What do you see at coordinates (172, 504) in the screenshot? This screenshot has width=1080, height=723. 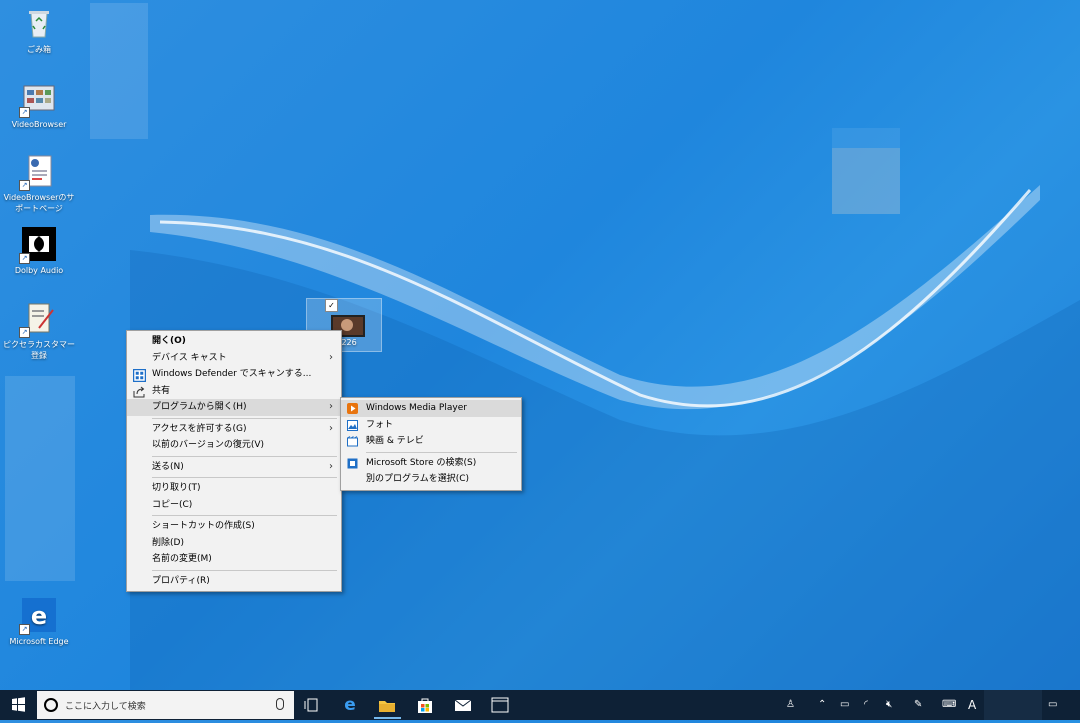 I see `menu-item-label: コピー(C)` at bounding box center [172, 504].